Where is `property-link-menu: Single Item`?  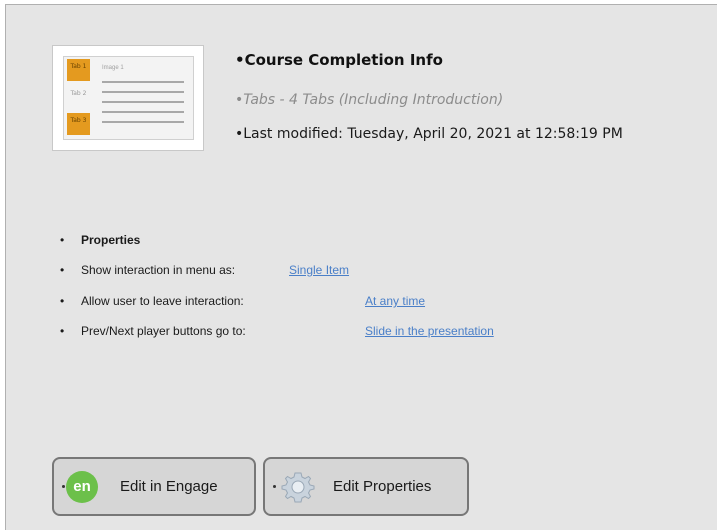
property-link-menu: Single Item is located at coordinates (319, 270).